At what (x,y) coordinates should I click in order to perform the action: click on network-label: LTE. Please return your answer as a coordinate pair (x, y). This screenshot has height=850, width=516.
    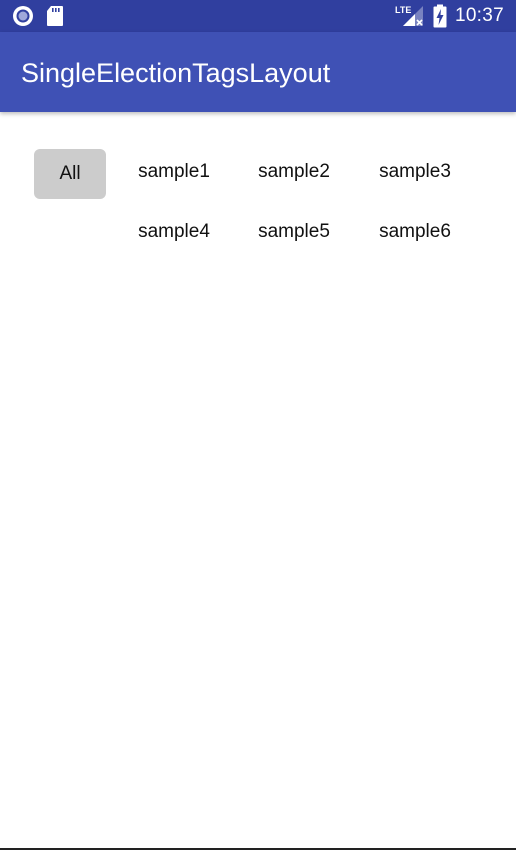
    Looking at the image, I should click on (403, 10).